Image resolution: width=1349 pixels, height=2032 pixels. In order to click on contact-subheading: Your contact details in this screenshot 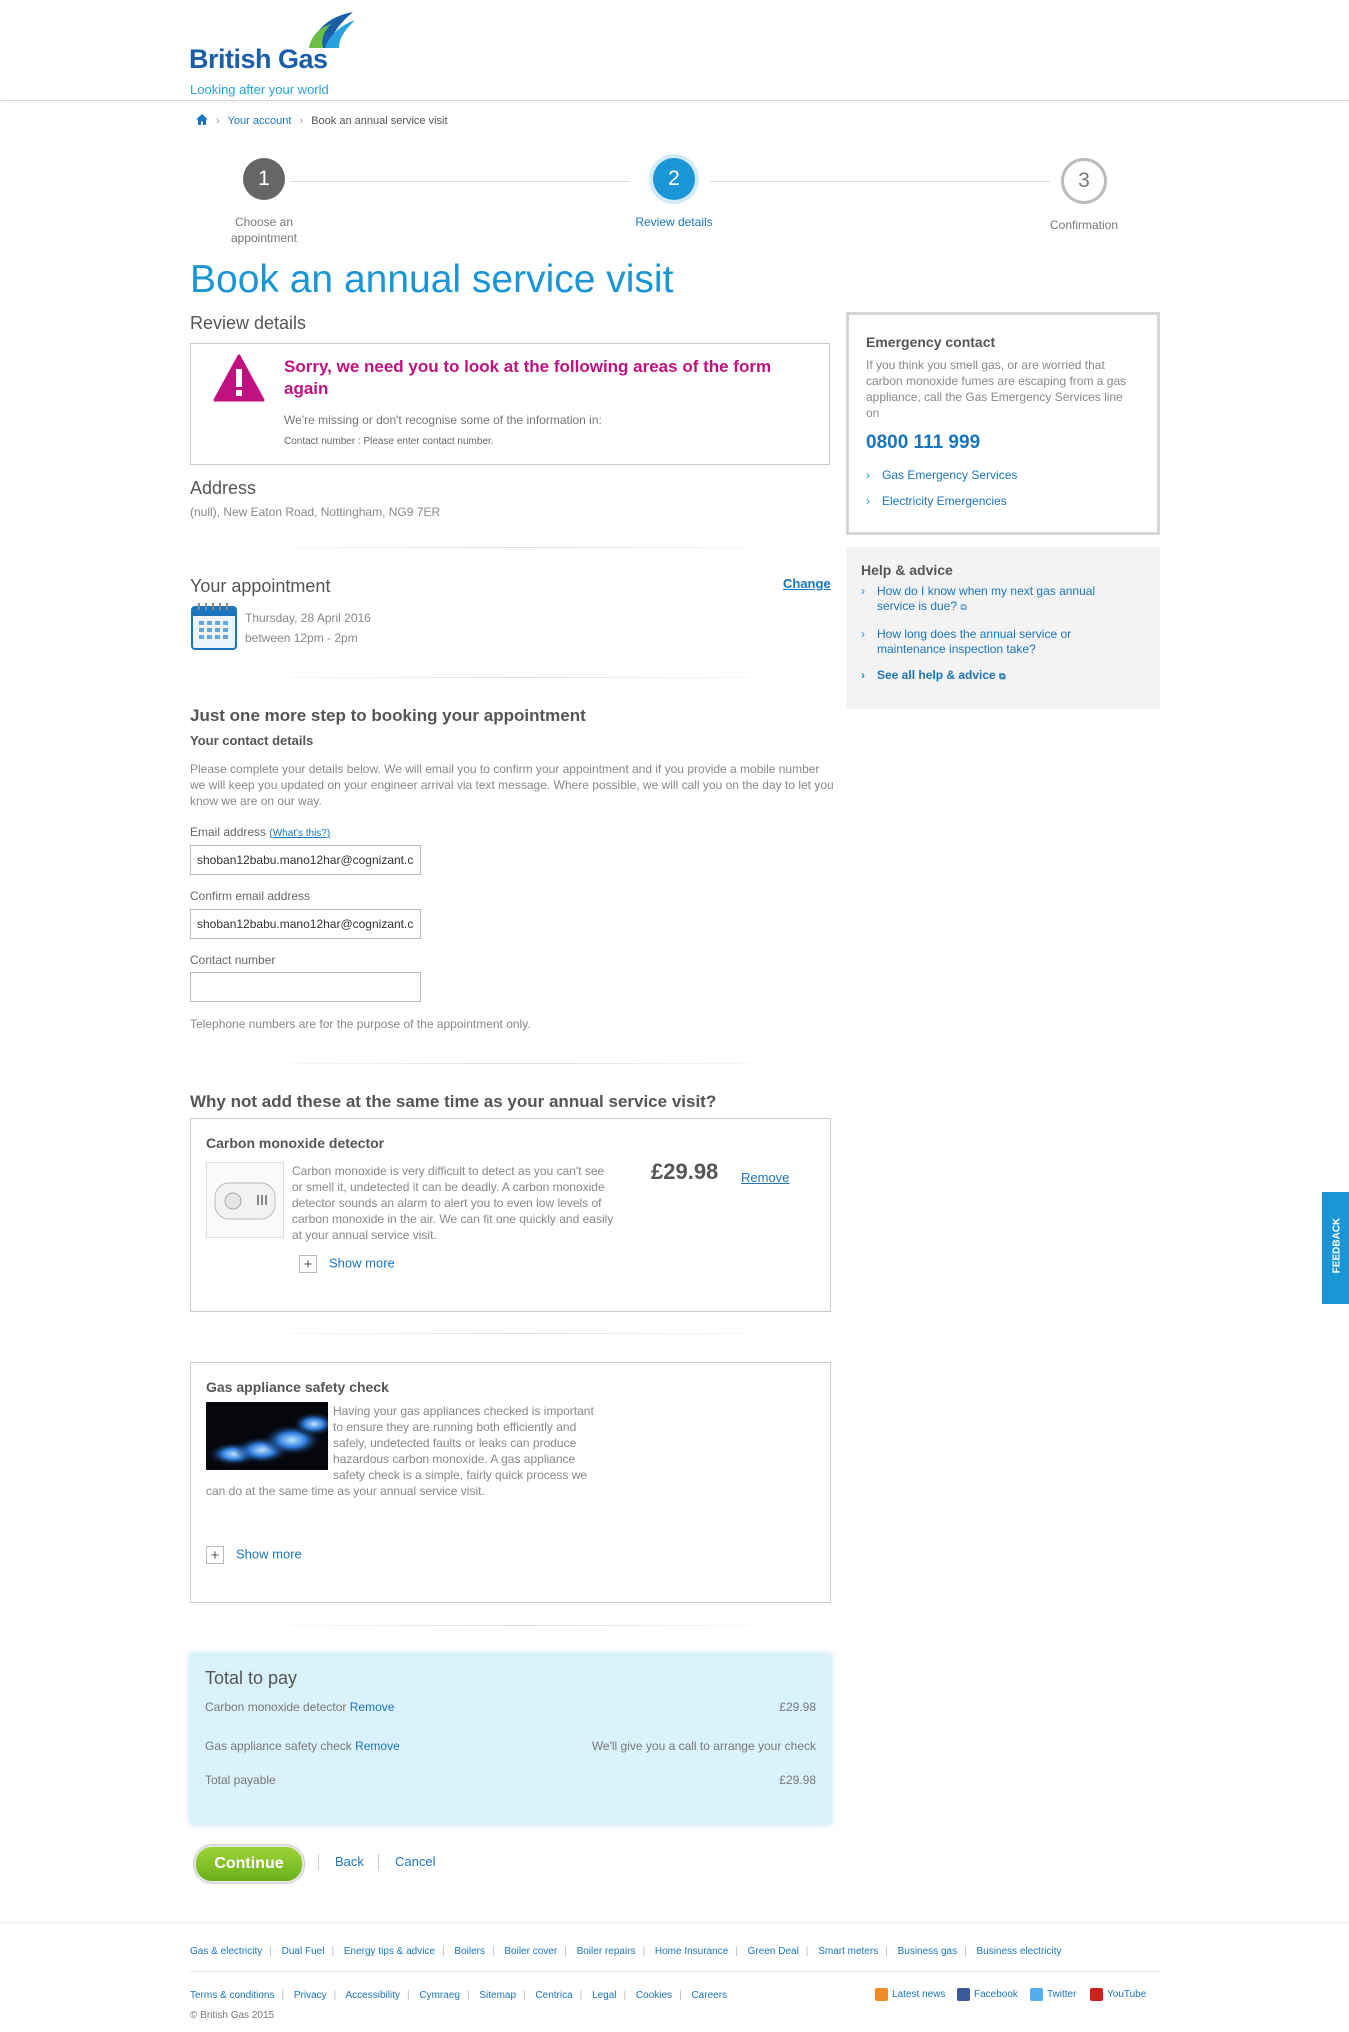, I will do `click(252, 740)`.